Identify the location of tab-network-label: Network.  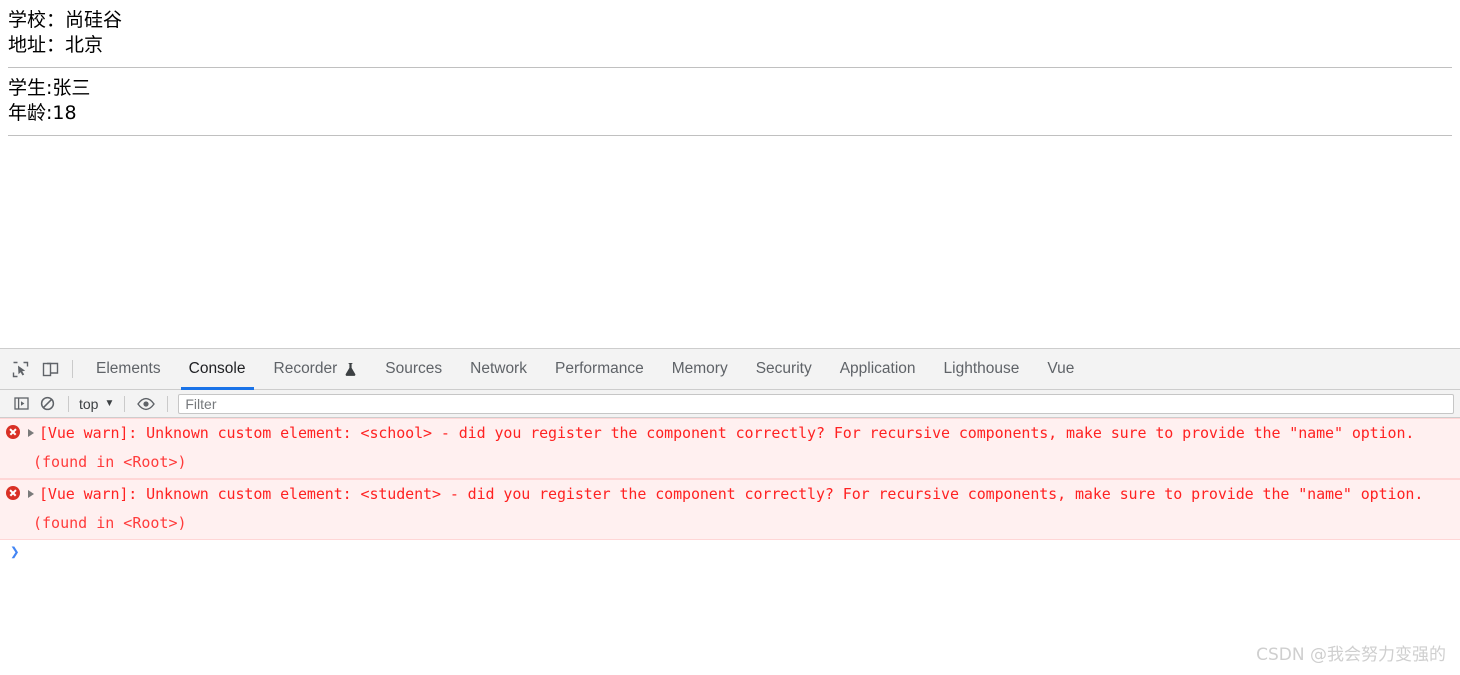
(498, 368).